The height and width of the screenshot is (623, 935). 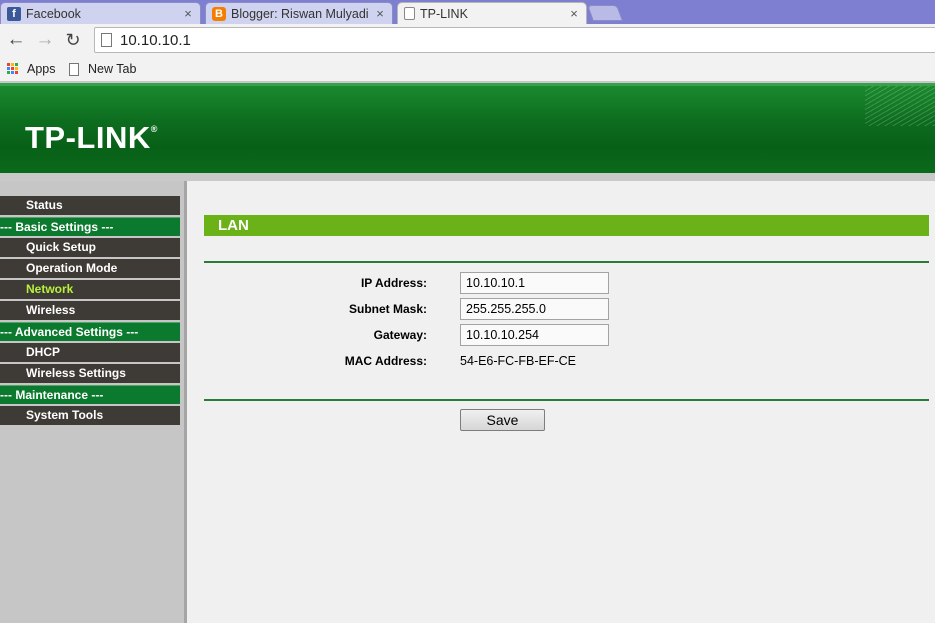 What do you see at coordinates (90, 268) in the screenshot?
I see `sidebar-item-operation-mode: Operation Mode` at bounding box center [90, 268].